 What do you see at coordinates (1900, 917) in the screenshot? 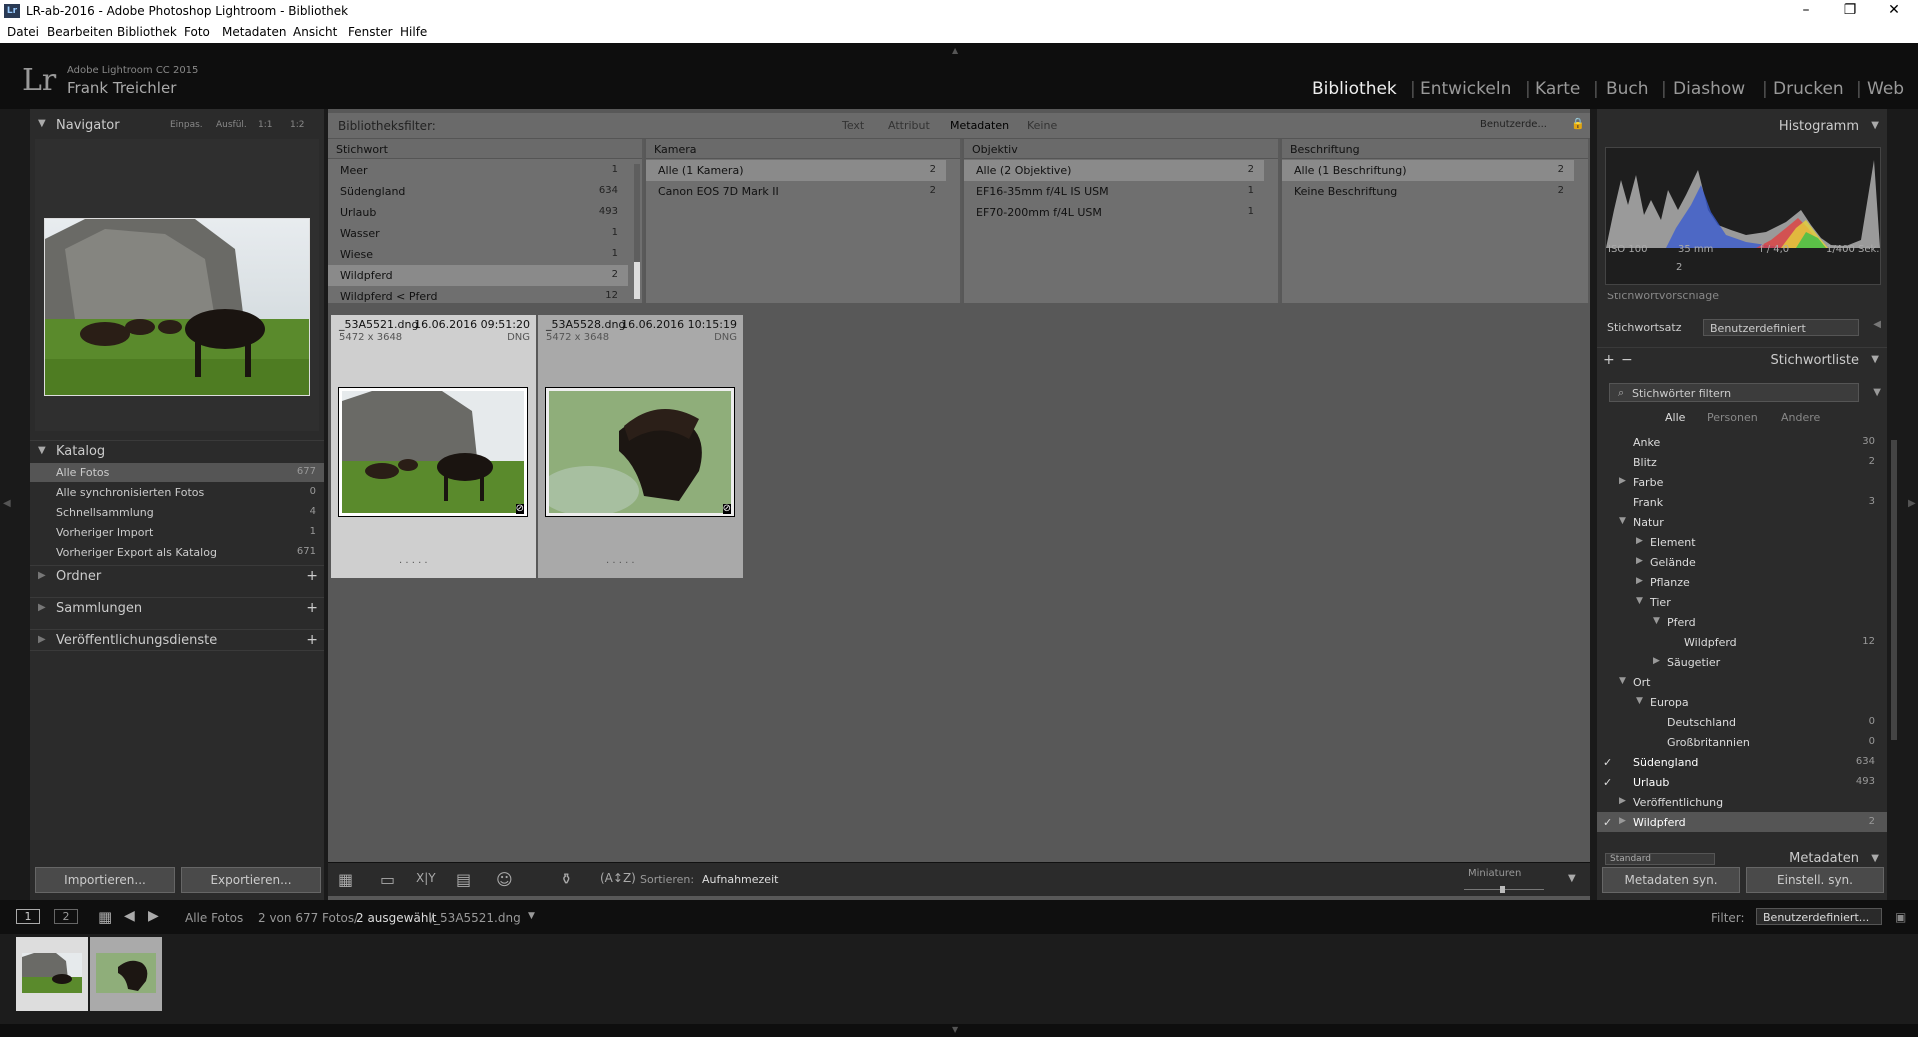
I see `filter-lock-icon: ▣` at bounding box center [1900, 917].